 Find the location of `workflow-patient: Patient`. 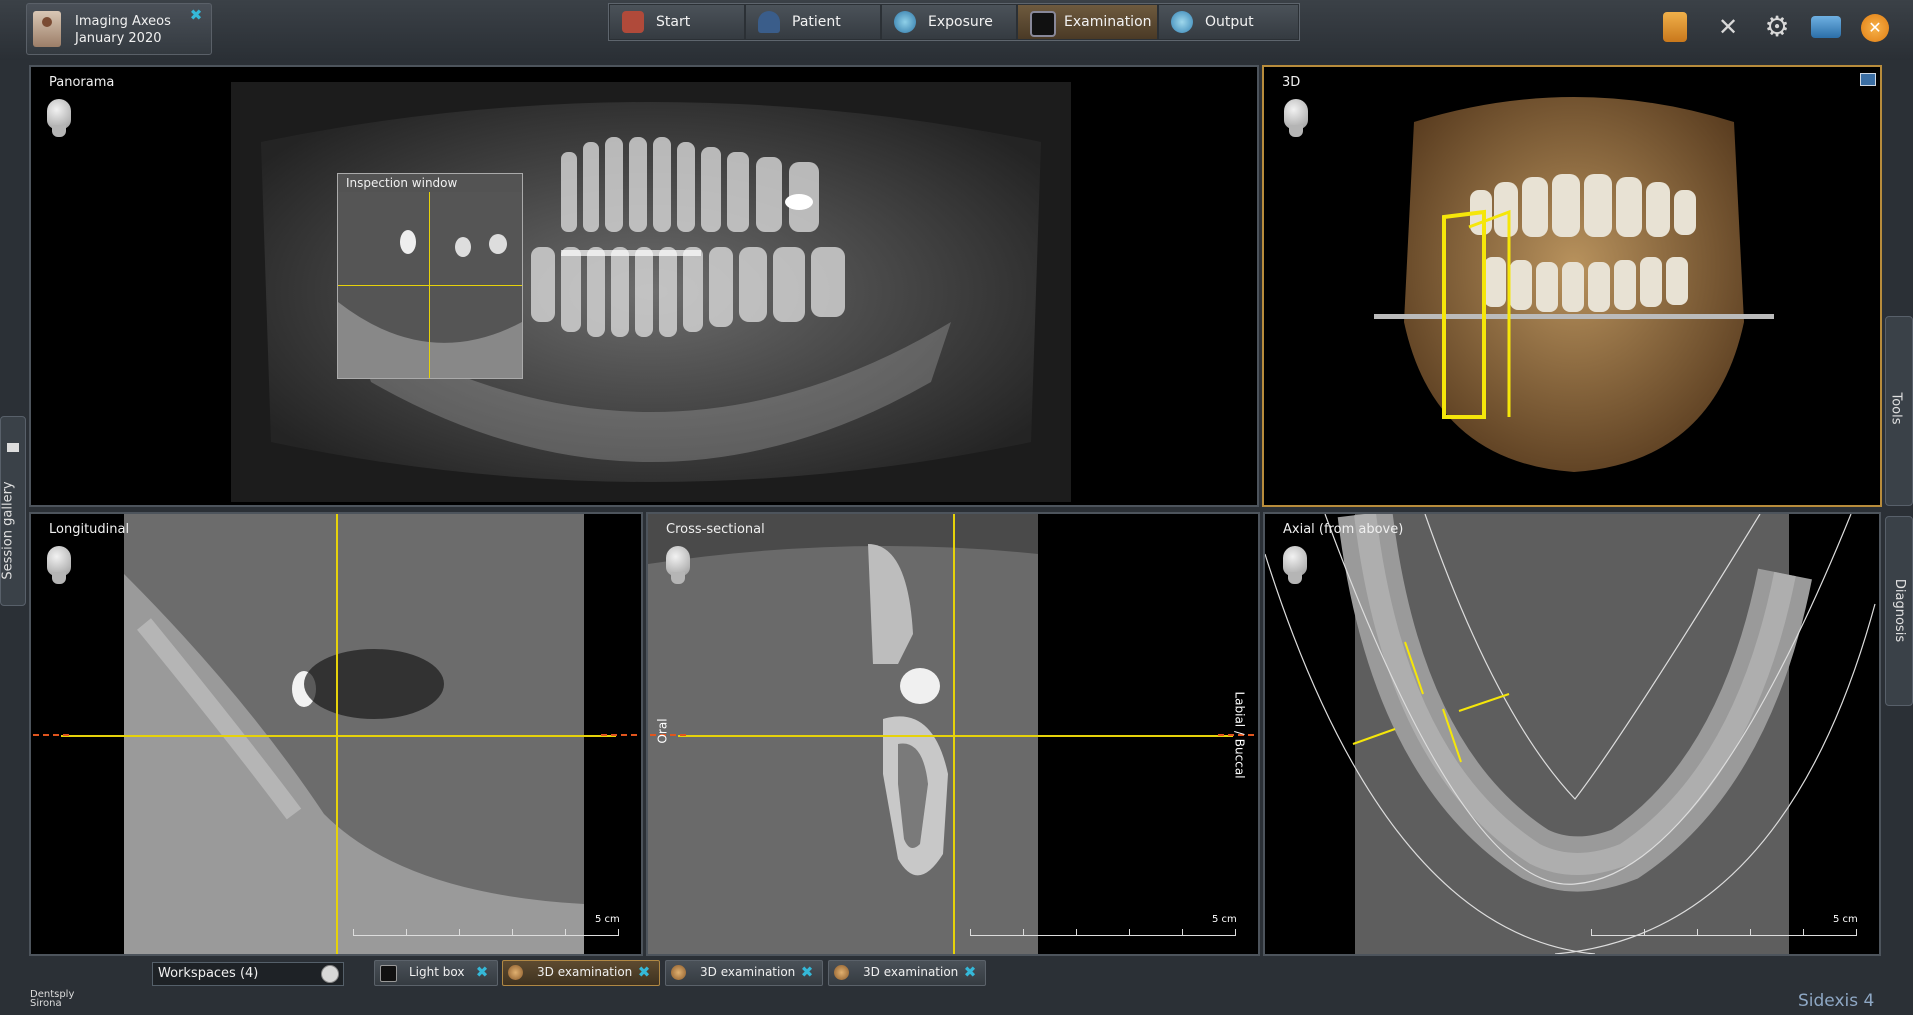

workflow-patient: Patient is located at coordinates (813, 22).